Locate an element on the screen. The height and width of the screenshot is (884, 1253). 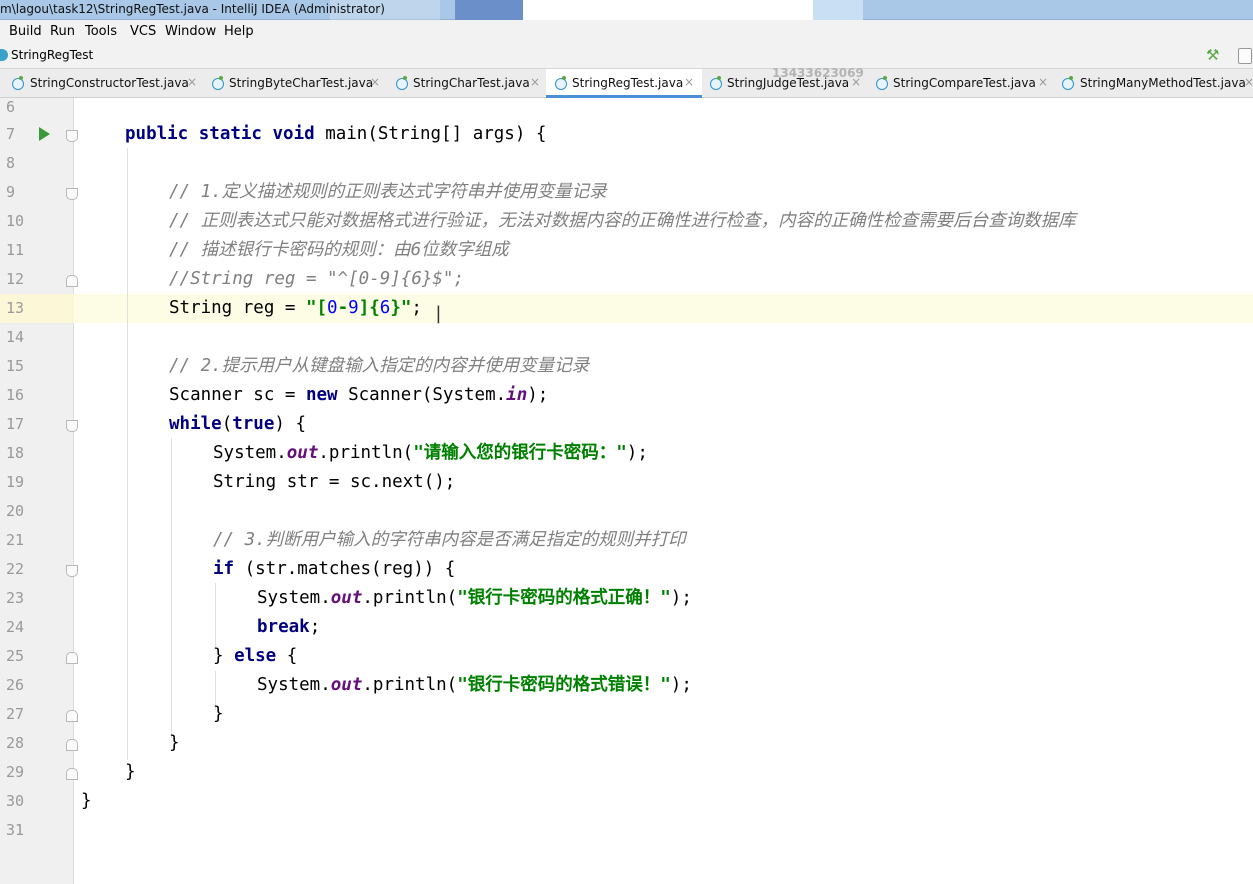
line-number: 24 is located at coordinates (15, 627).